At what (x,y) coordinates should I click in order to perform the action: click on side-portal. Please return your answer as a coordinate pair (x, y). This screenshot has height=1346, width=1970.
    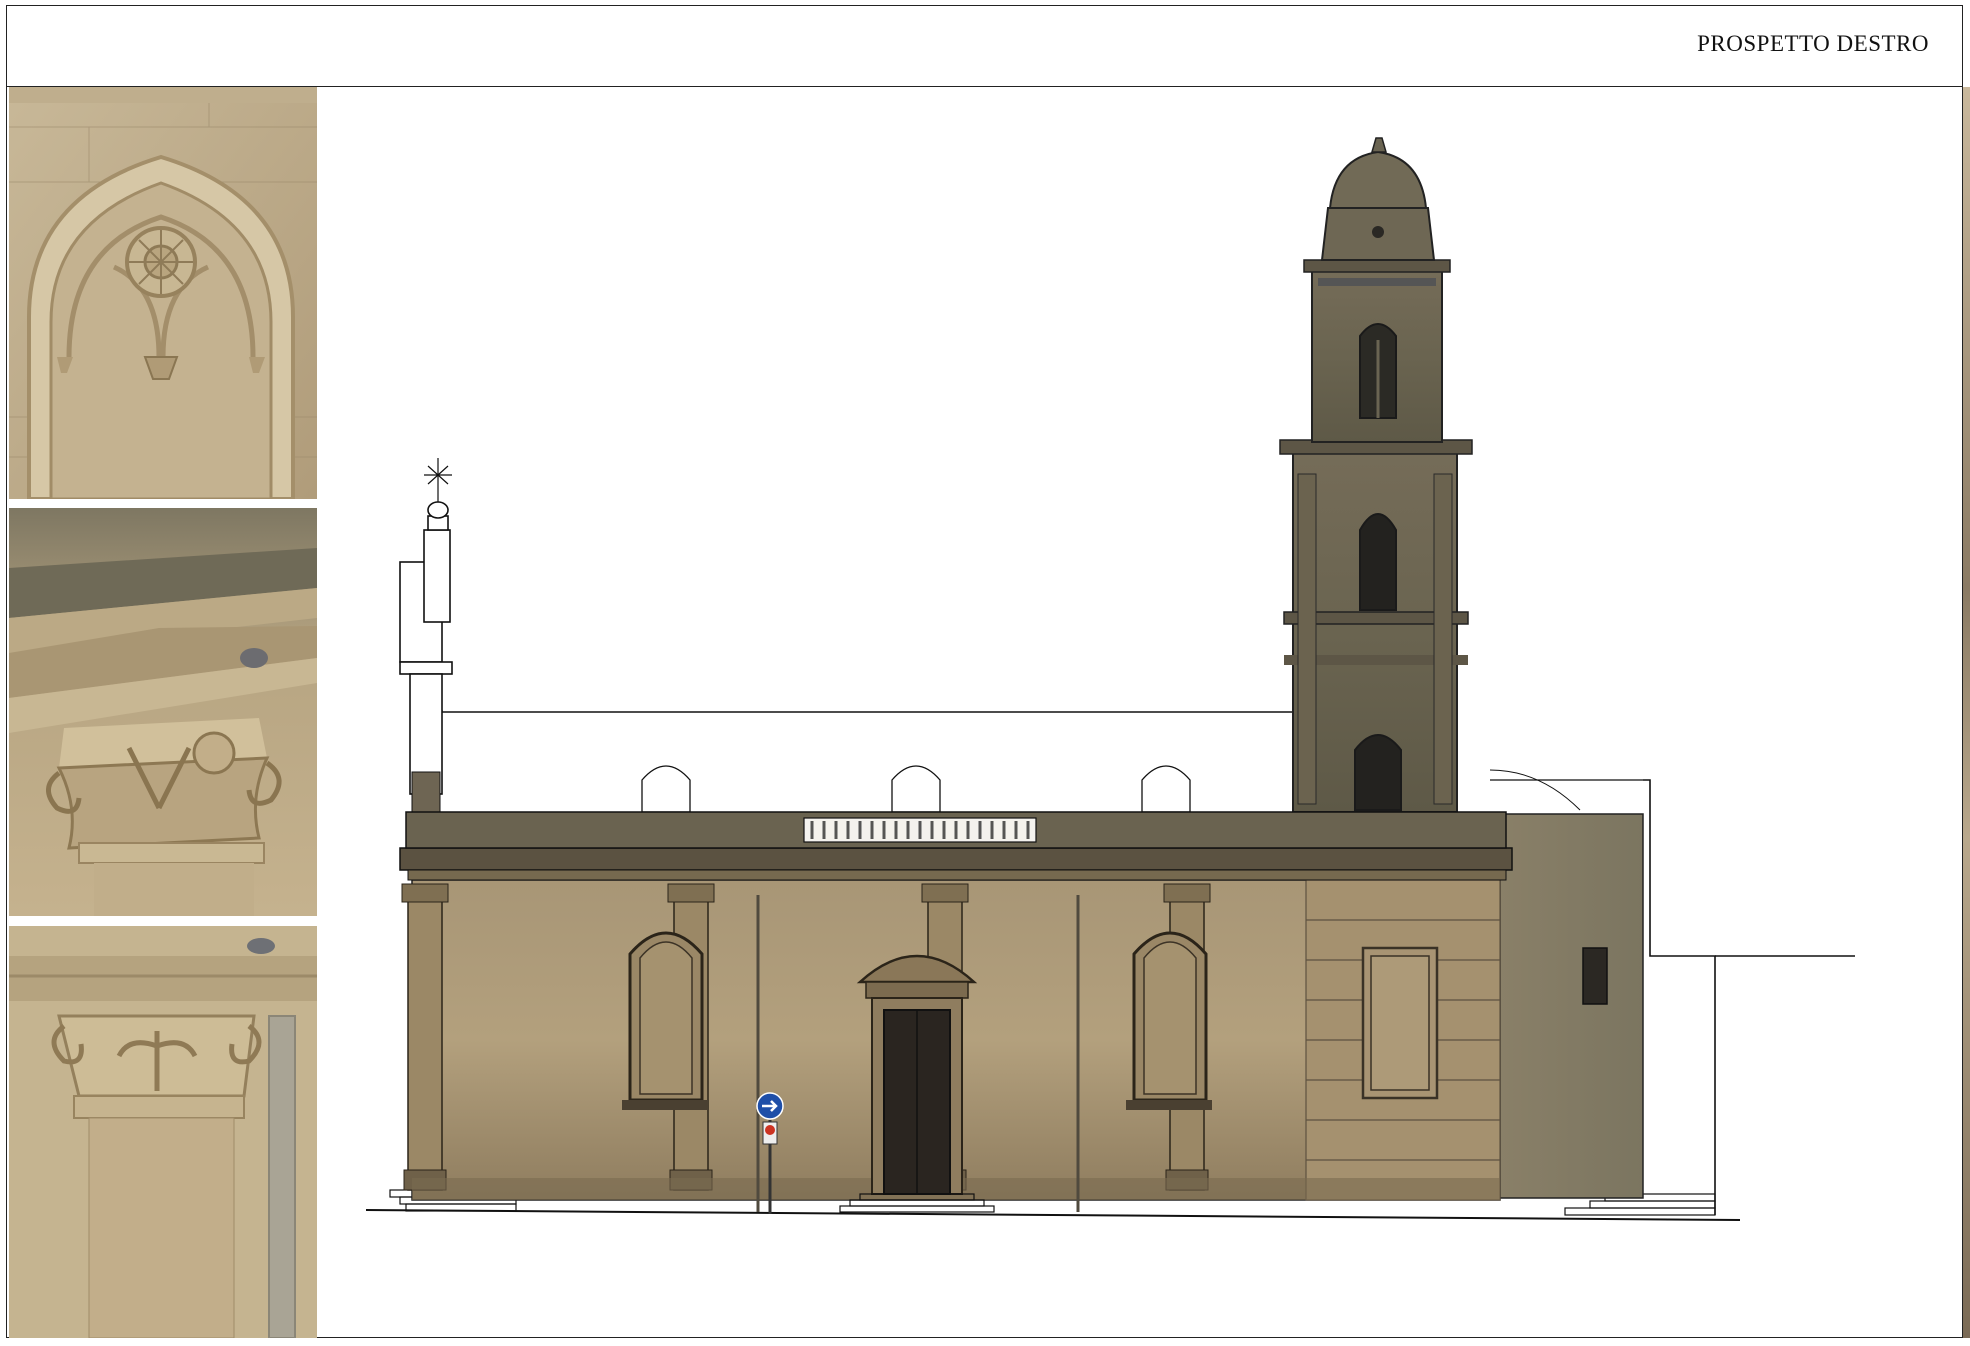
    Looking at the image, I should click on (917, 1074).